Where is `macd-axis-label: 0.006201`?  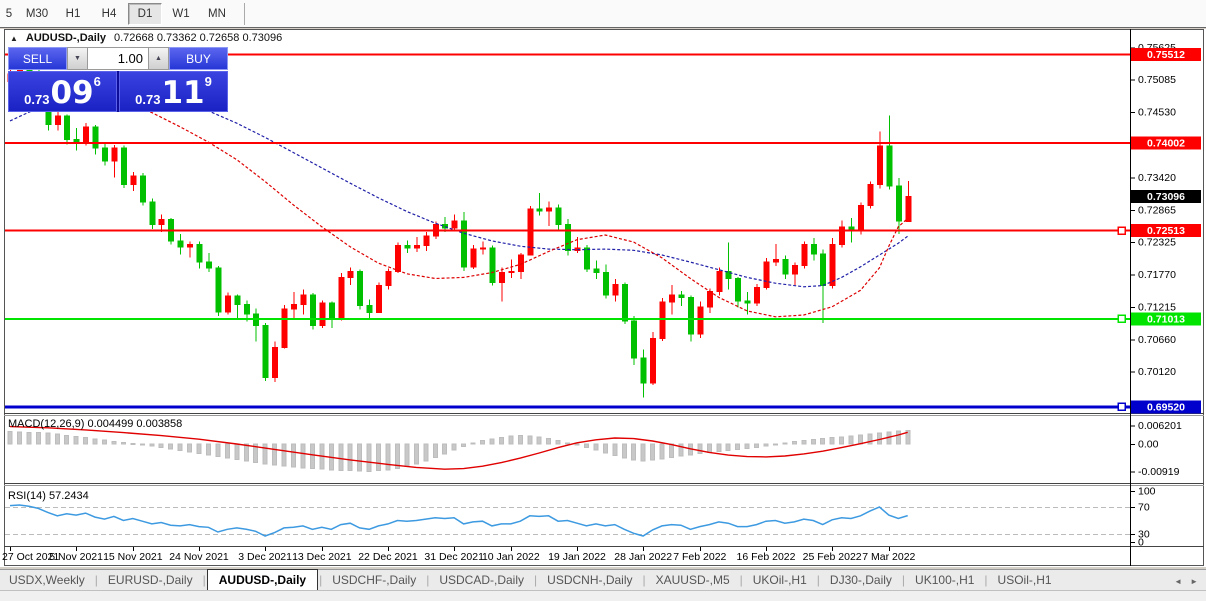
macd-axis-label: 0.006201 is located at coordinates (1160, 426).